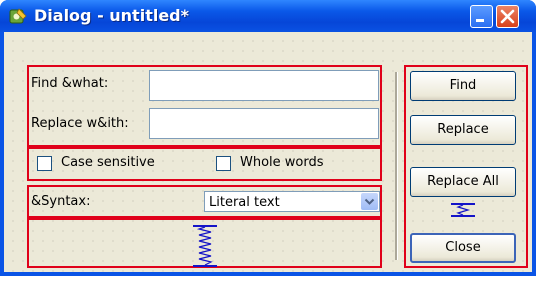  Describe the element at coordinates (481, 16) in the screenshot. I see `minimize-button` at that location.